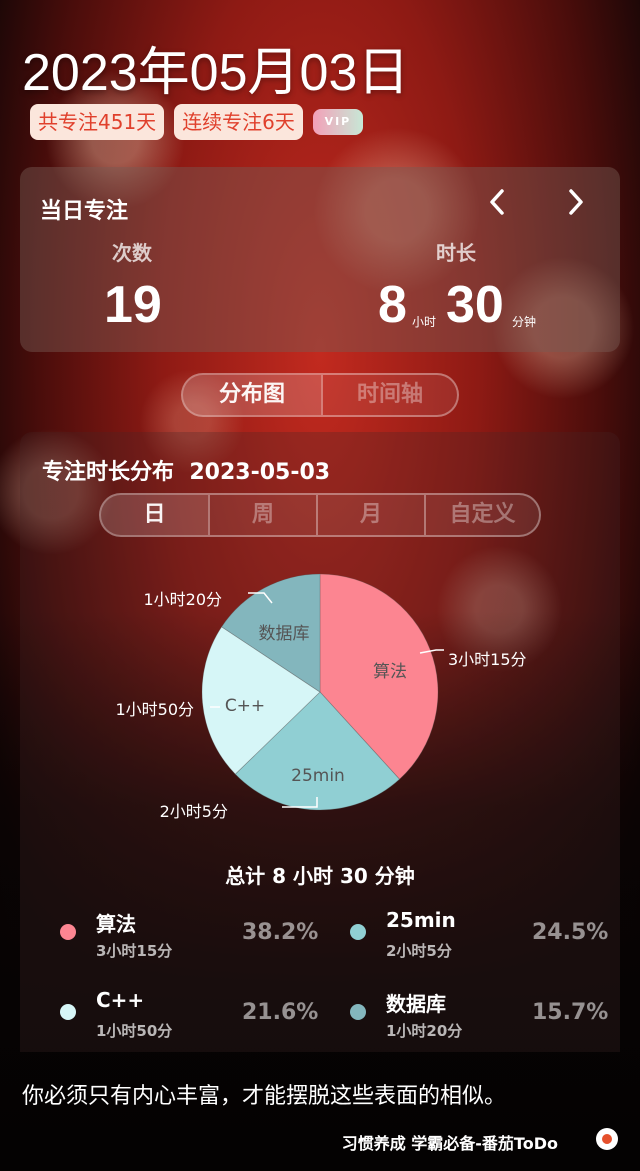 Image resolution: width=640 pixels, height=1171 pixels. Describe the element at coordinates (419, 951) in the screenshot. I see `legend-time: 2小时5分` at that location.